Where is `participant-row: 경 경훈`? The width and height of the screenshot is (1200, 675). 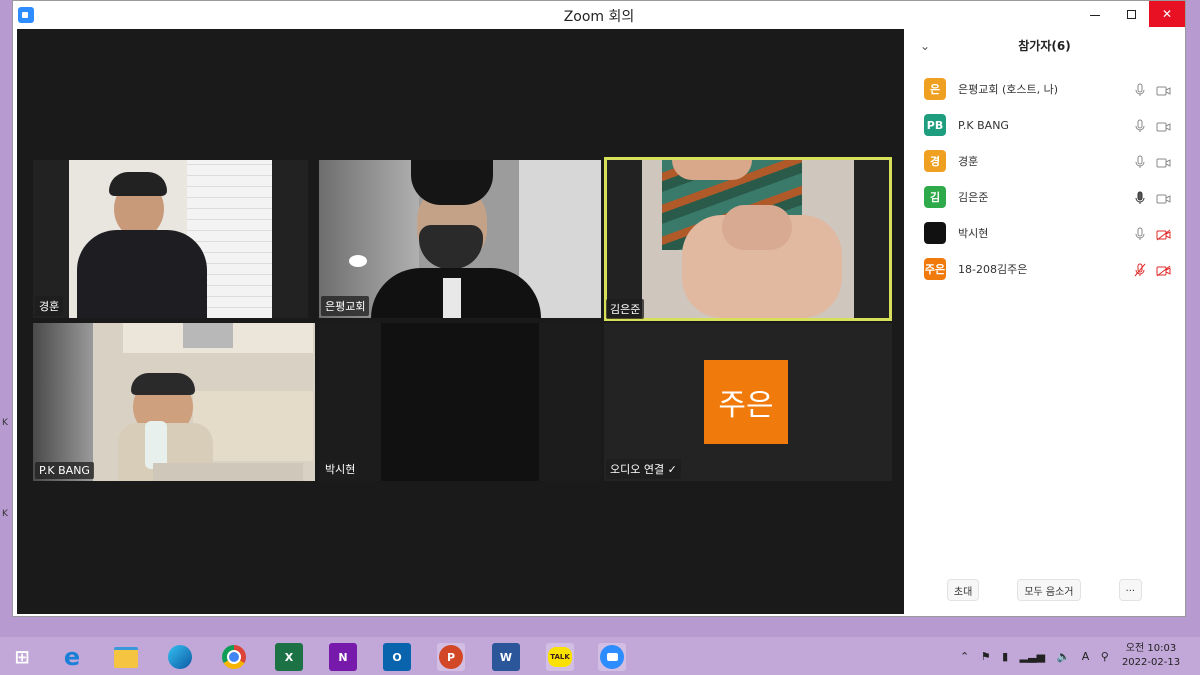 participant-row: 경 경훈 is located at coordinates (1044, 161).